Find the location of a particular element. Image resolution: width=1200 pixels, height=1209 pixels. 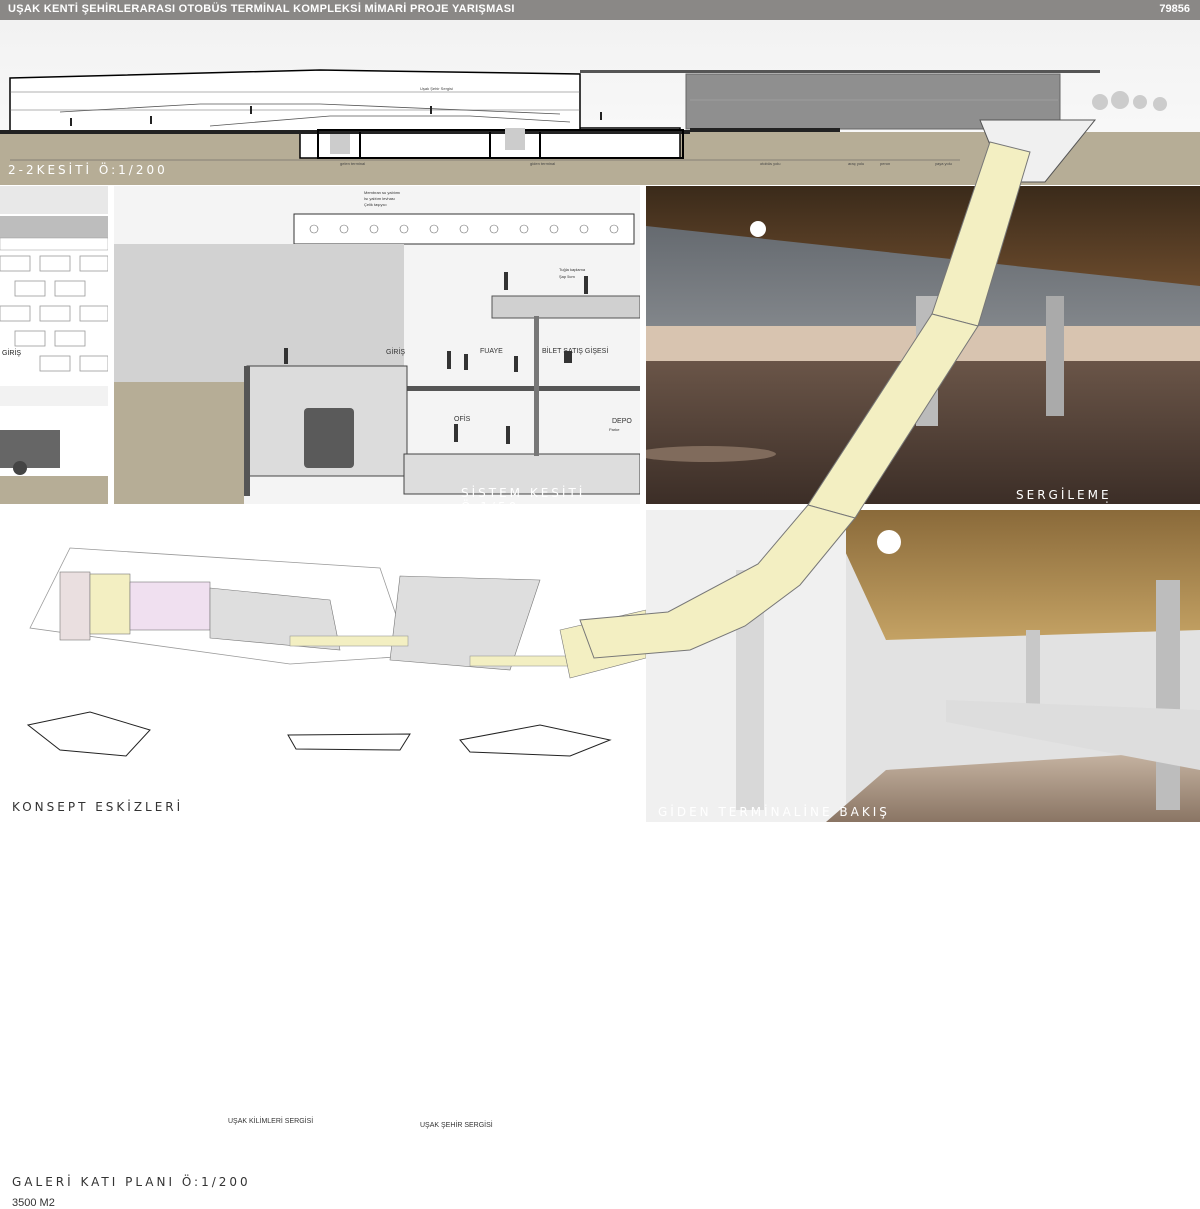

gallery-plan-area: 3500 M2 is located at coordinates (33, 1203).